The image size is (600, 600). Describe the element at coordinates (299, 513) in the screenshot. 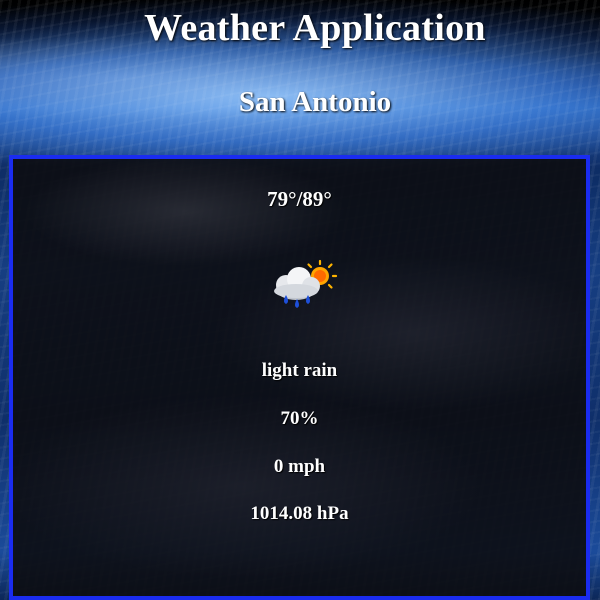

I see `pressure-value: 1014.08 hPa` at that location.